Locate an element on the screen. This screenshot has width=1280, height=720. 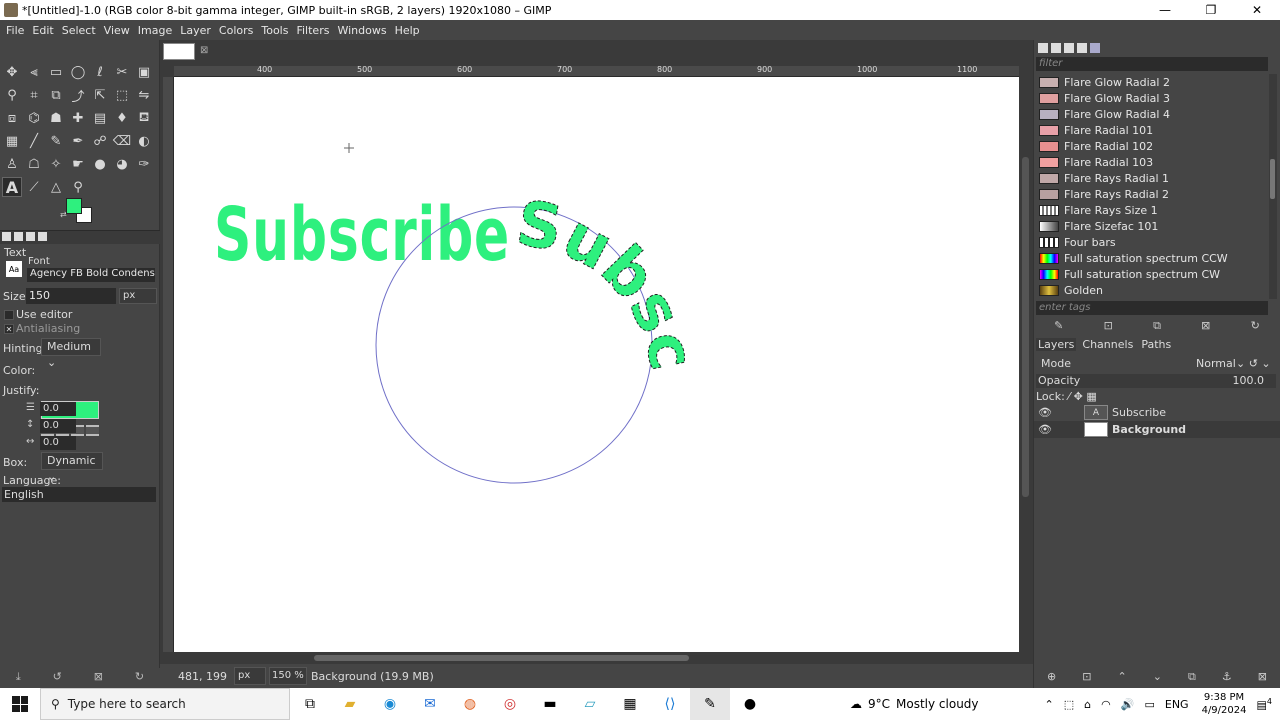
list-item: Flare Sizefac 101 is located at coordinates (1151, 226).